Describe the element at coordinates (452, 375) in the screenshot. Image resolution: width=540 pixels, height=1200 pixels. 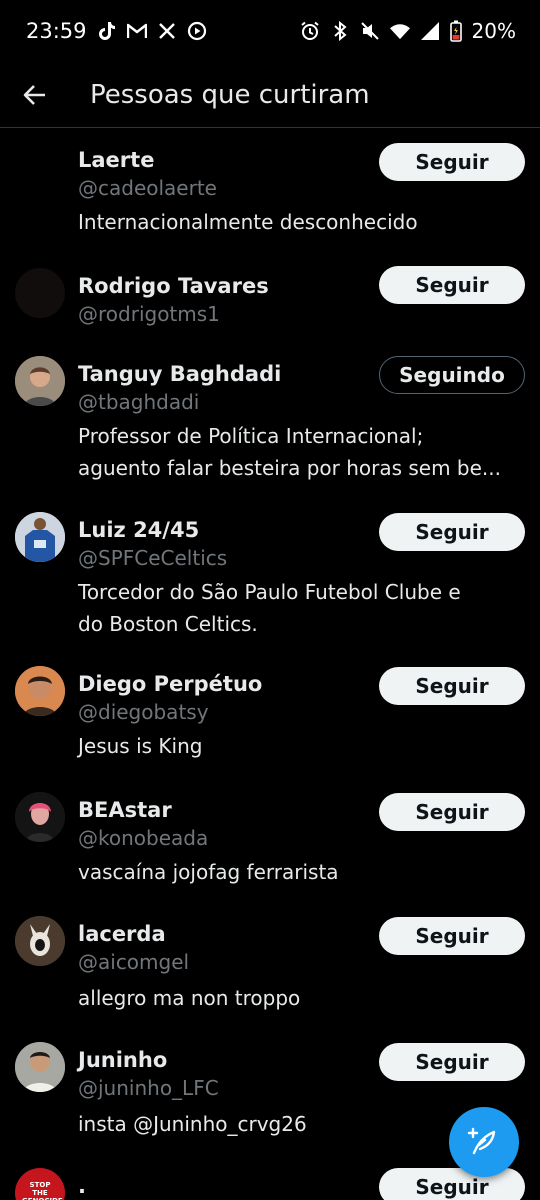
I see `following-button: Seguindo` at that location.